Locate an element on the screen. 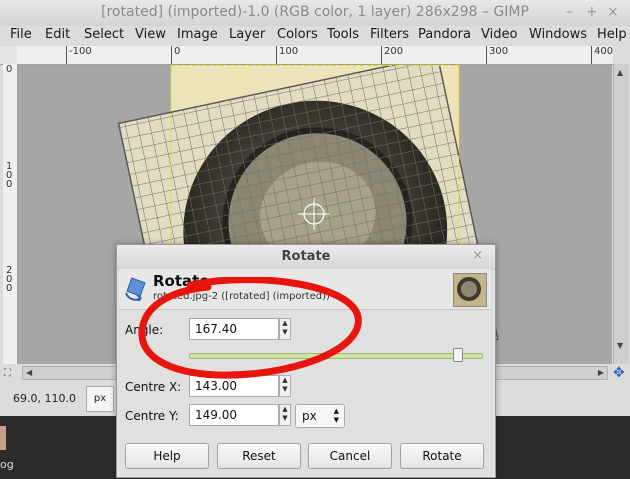 This screenshot has height=479, width=630. scroll-up-arrow-icon: ▲ is located at coordinates (620, 72).